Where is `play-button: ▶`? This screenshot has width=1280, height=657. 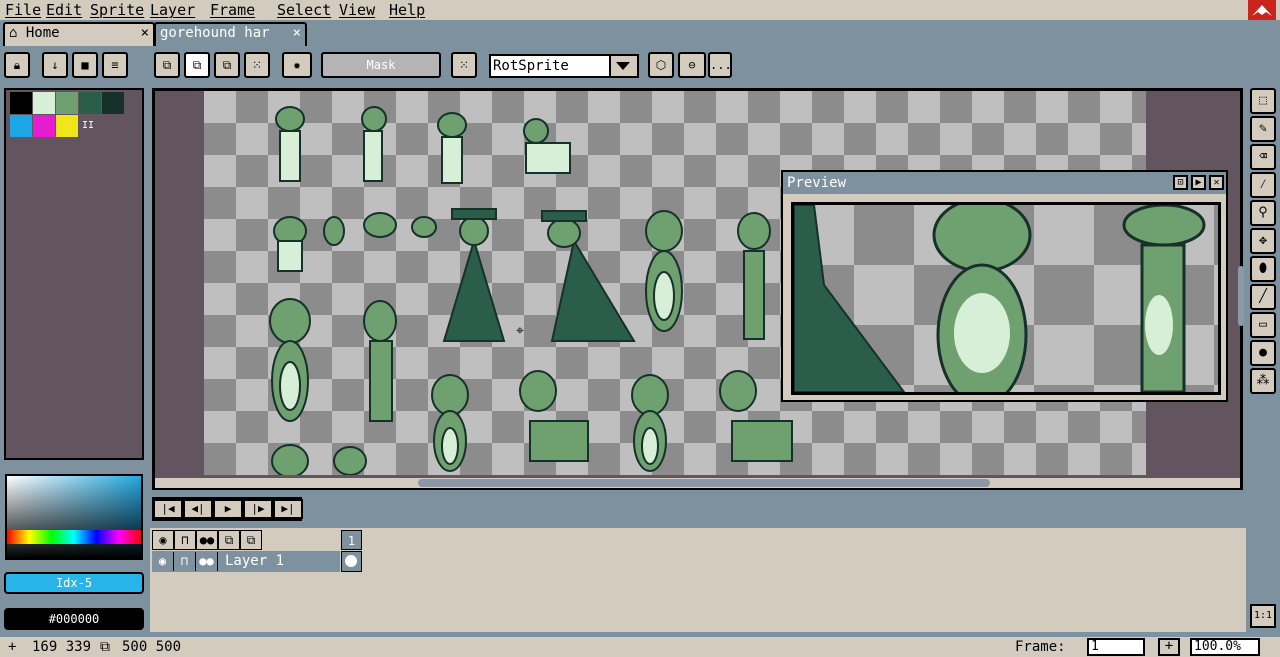
play-button: ▶ is located at coordinates (228, 509).